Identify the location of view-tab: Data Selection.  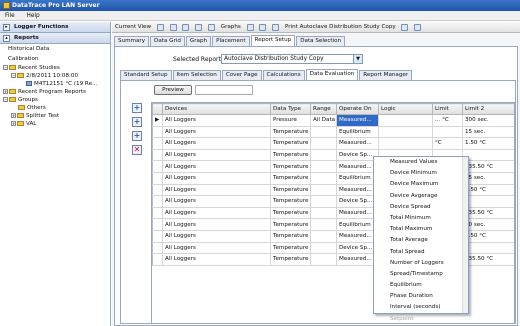
(321, 41).